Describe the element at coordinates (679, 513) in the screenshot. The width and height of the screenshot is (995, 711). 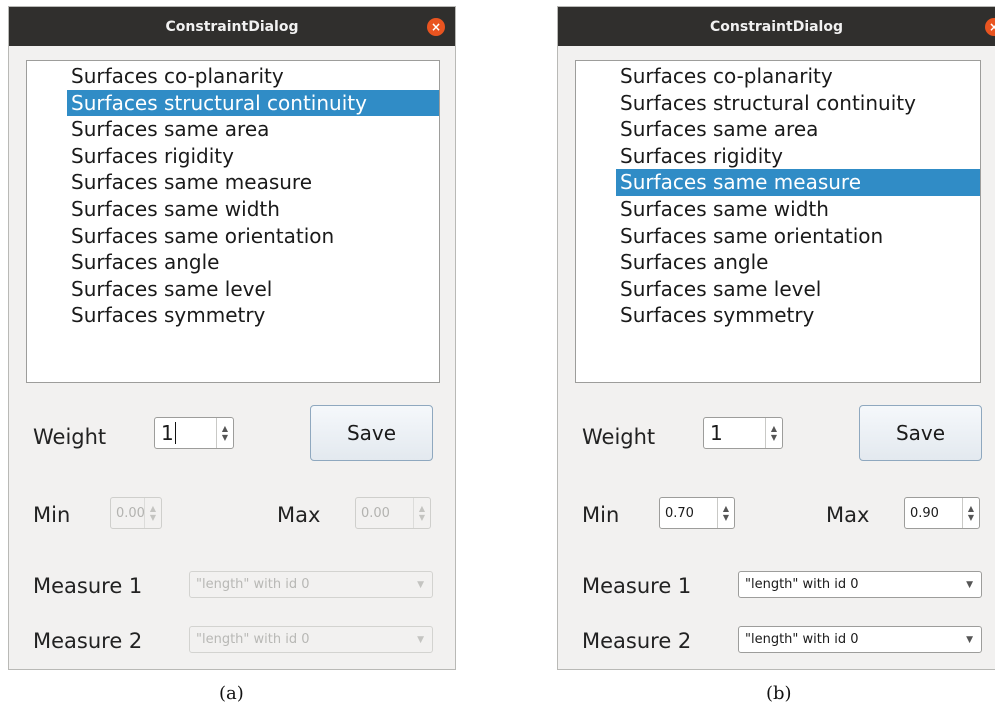
I see `min-value: 0.70` at that location.